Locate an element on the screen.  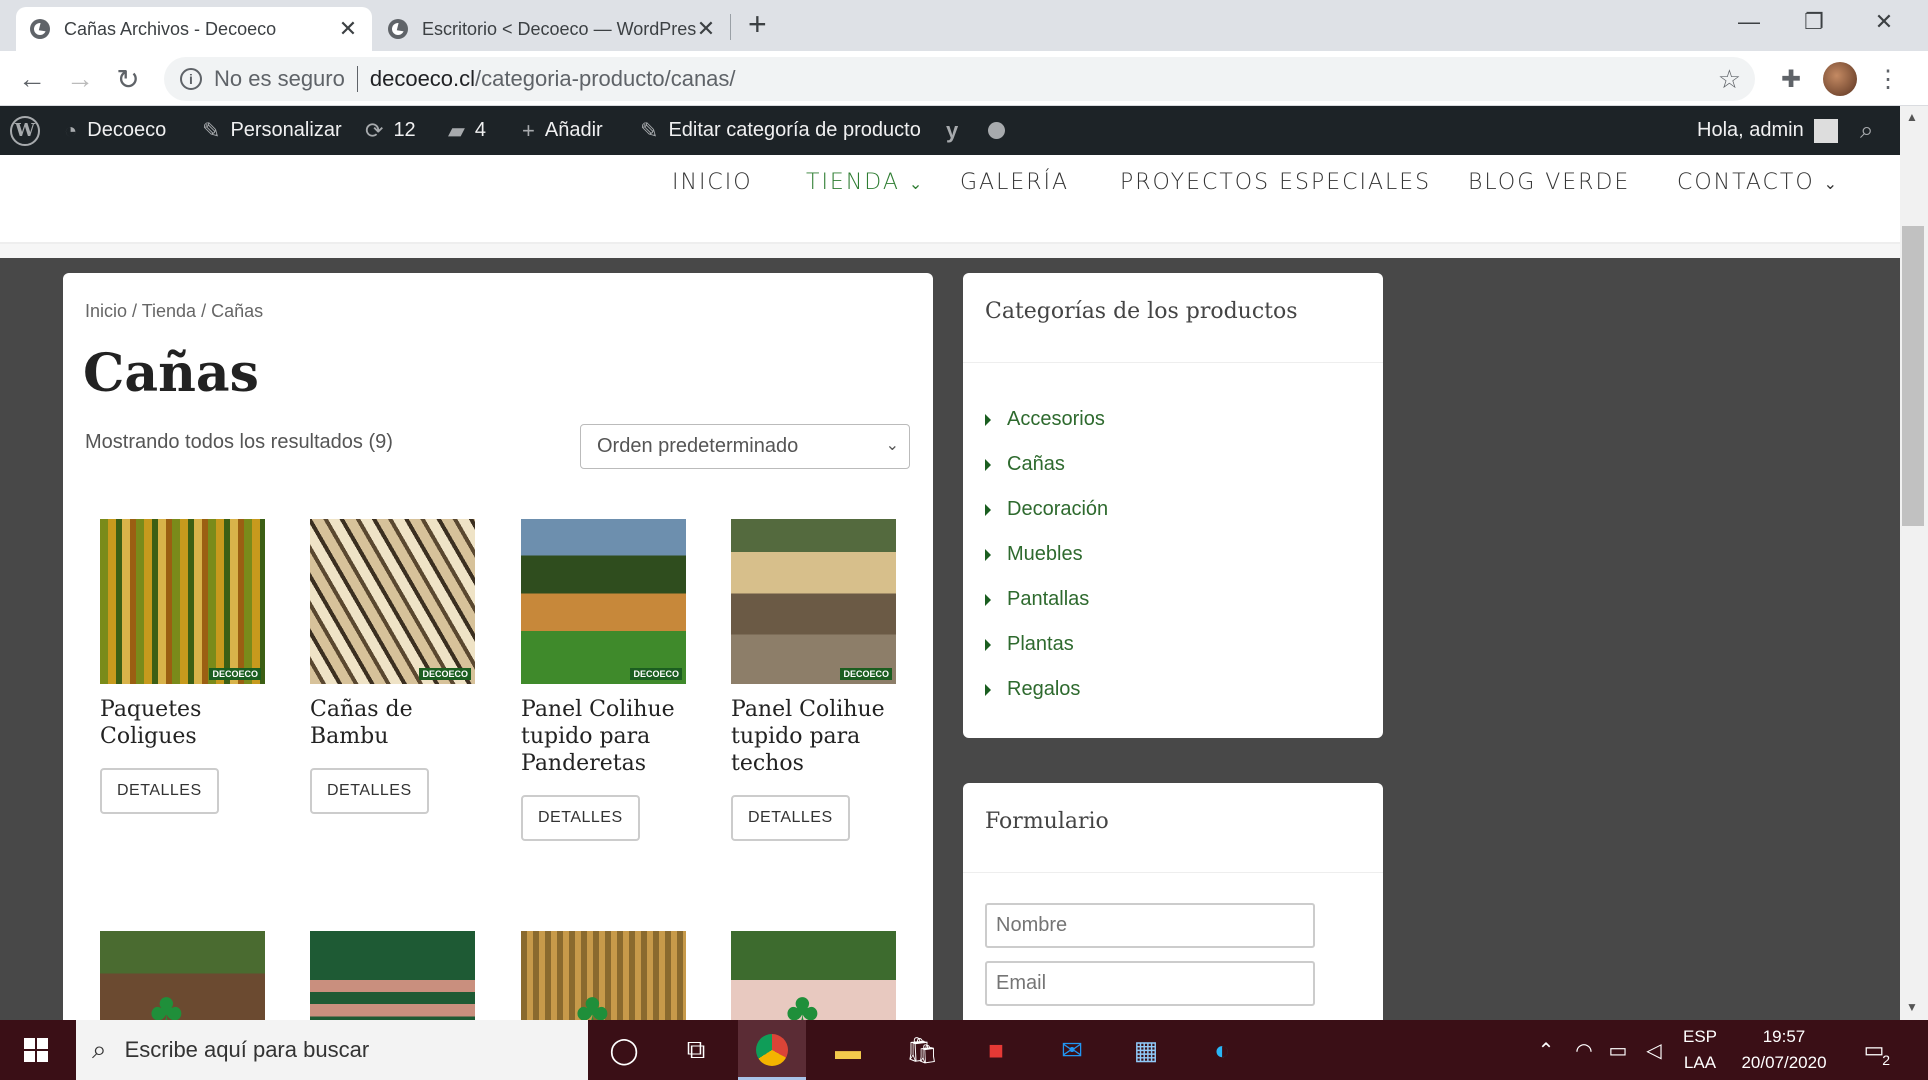
info-icon: i is located at coordinates (191, 79).